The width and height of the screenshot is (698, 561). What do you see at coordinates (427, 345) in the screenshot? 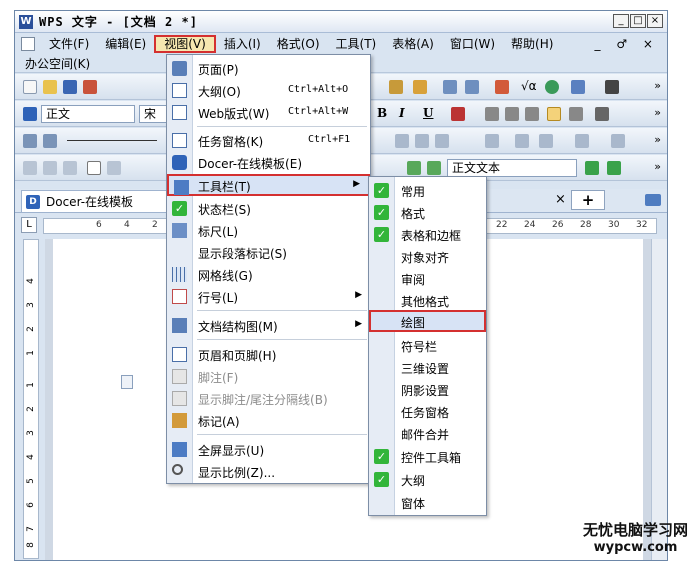
I see `submenu-item-symbols: 符号栏` at bounding box center [427, 345].